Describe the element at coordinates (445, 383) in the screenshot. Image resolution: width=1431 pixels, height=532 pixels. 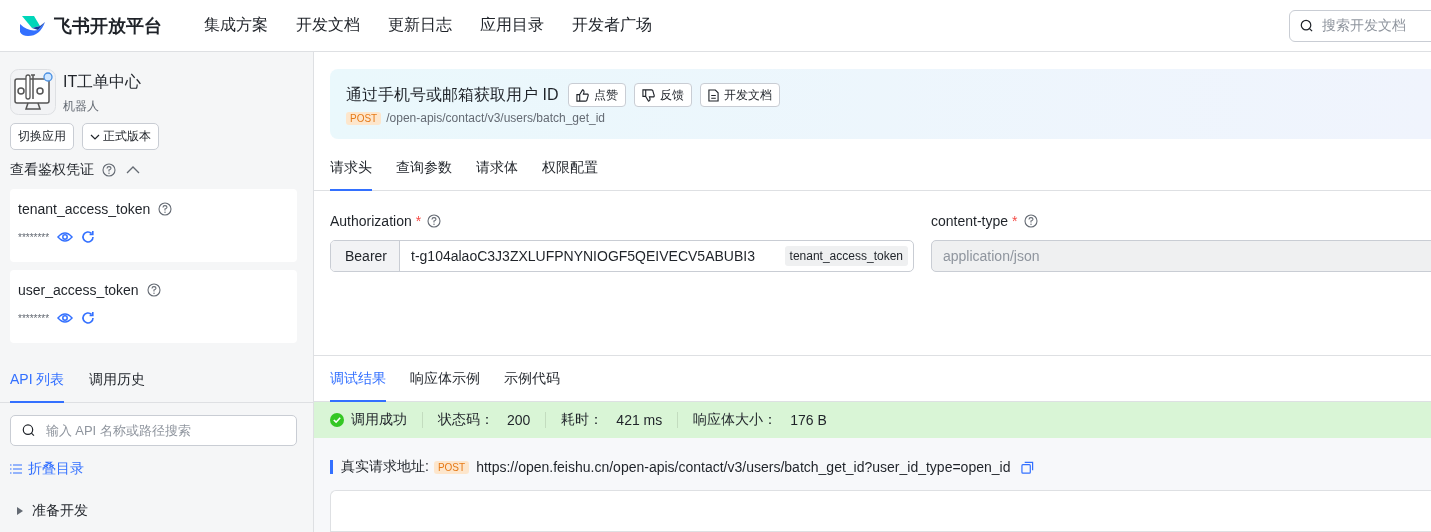
I see `result-tab: 响应体示例` at that location.